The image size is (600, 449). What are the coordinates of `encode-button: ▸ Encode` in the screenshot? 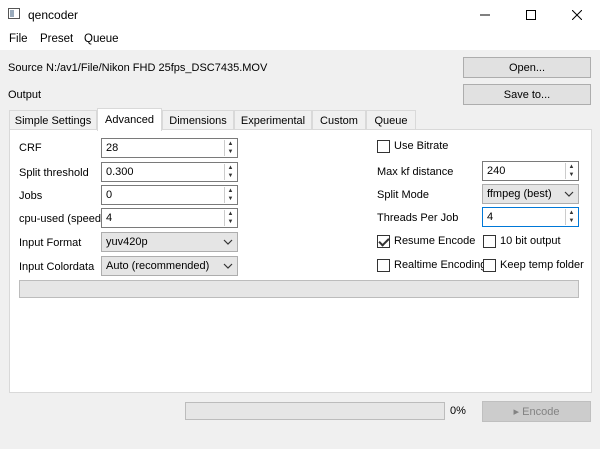 It's located at (536, 411).